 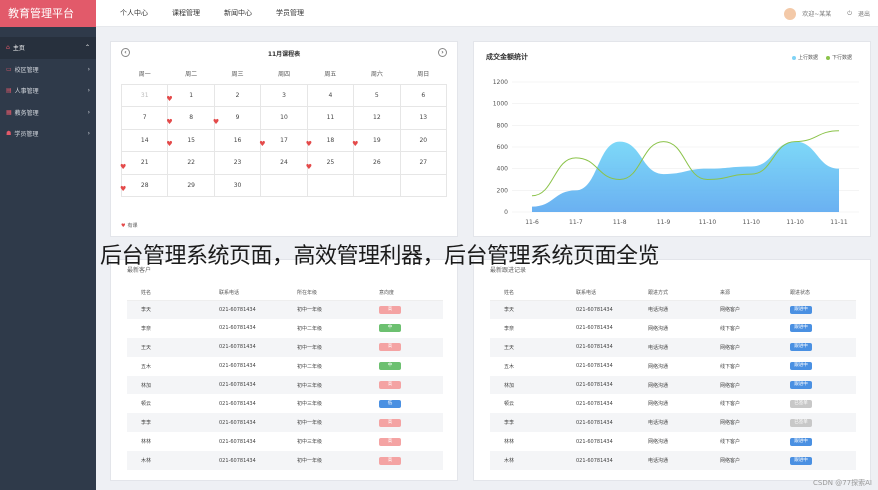 What do you see at coordinates (144, 163) in the screenshot?
I see `calendar-day: 21 ♥` at bounding box center [144, 163].